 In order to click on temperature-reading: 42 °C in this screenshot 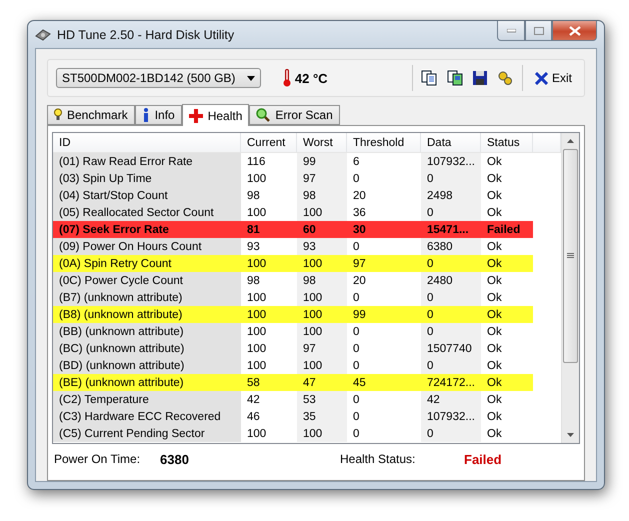, I will do `click(311, 78)`.